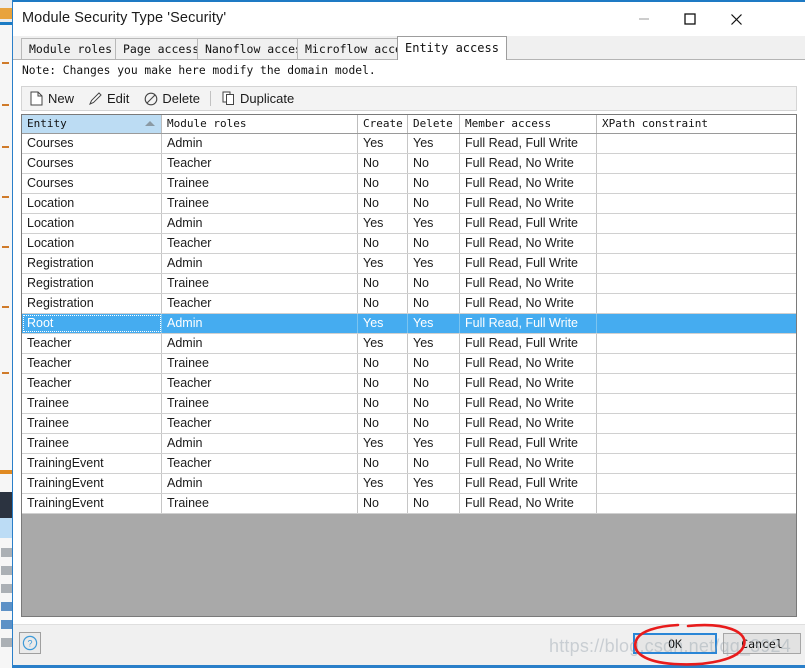  I want to click on column-header-module-roles: Module roles, so click(260, 124).